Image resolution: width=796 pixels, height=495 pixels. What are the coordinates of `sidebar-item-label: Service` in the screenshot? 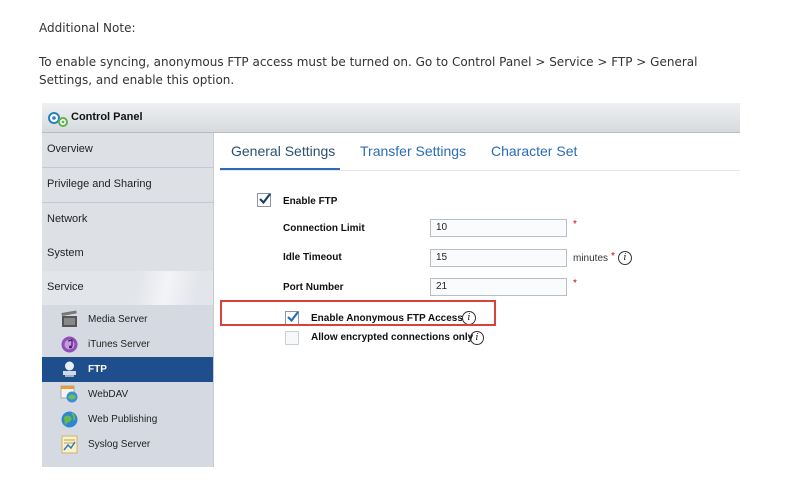 It's located at (65, 287).